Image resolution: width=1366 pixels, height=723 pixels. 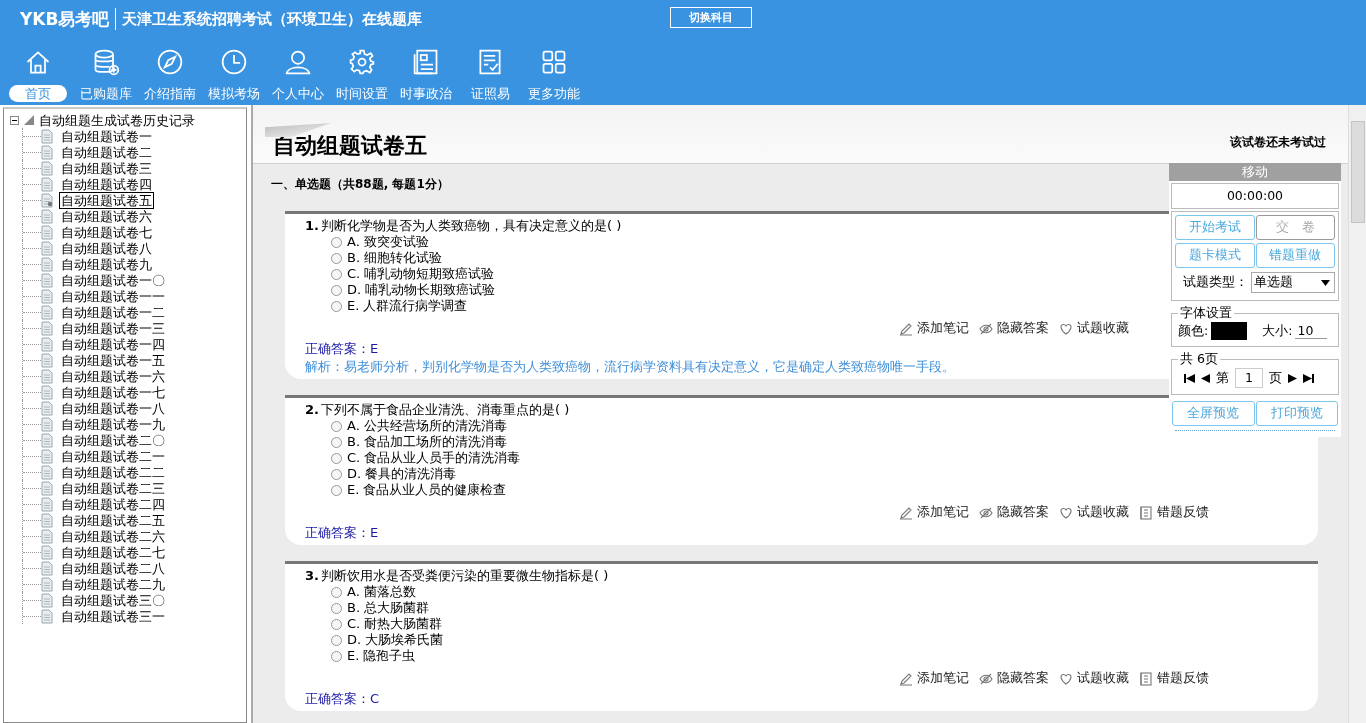 I want to click on tree-item: 自动组题试卷二八, so click(x=113, y=568).